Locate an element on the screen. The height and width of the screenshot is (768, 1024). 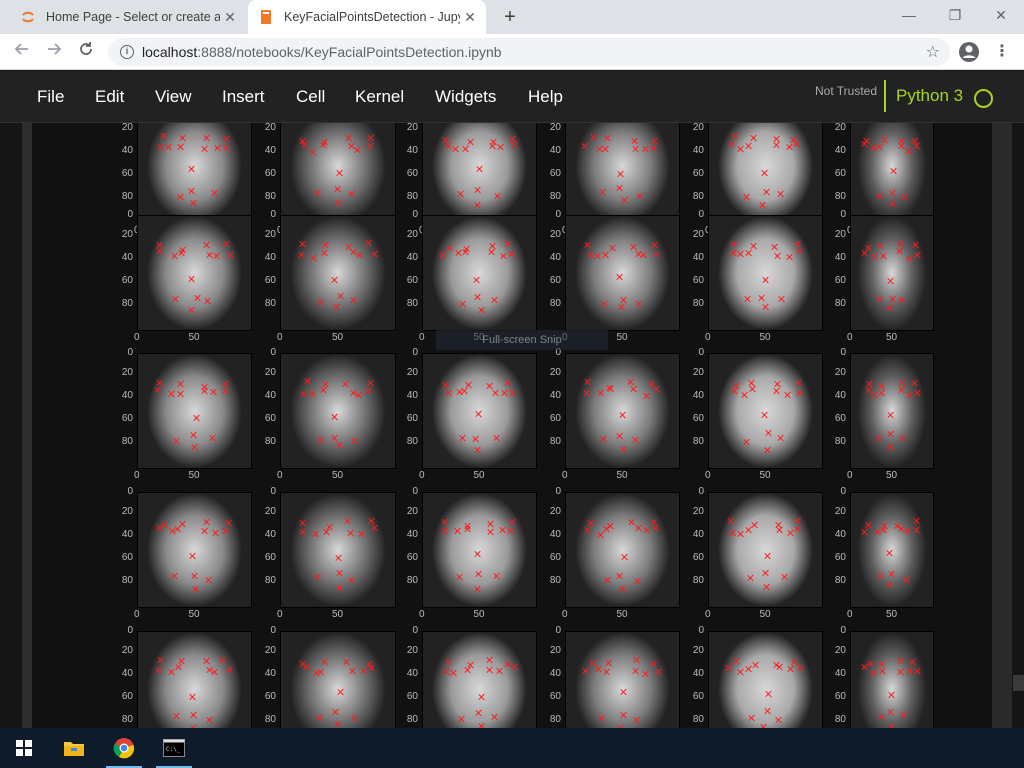
menu-insert: Insert is located at coordinates (243, 97).